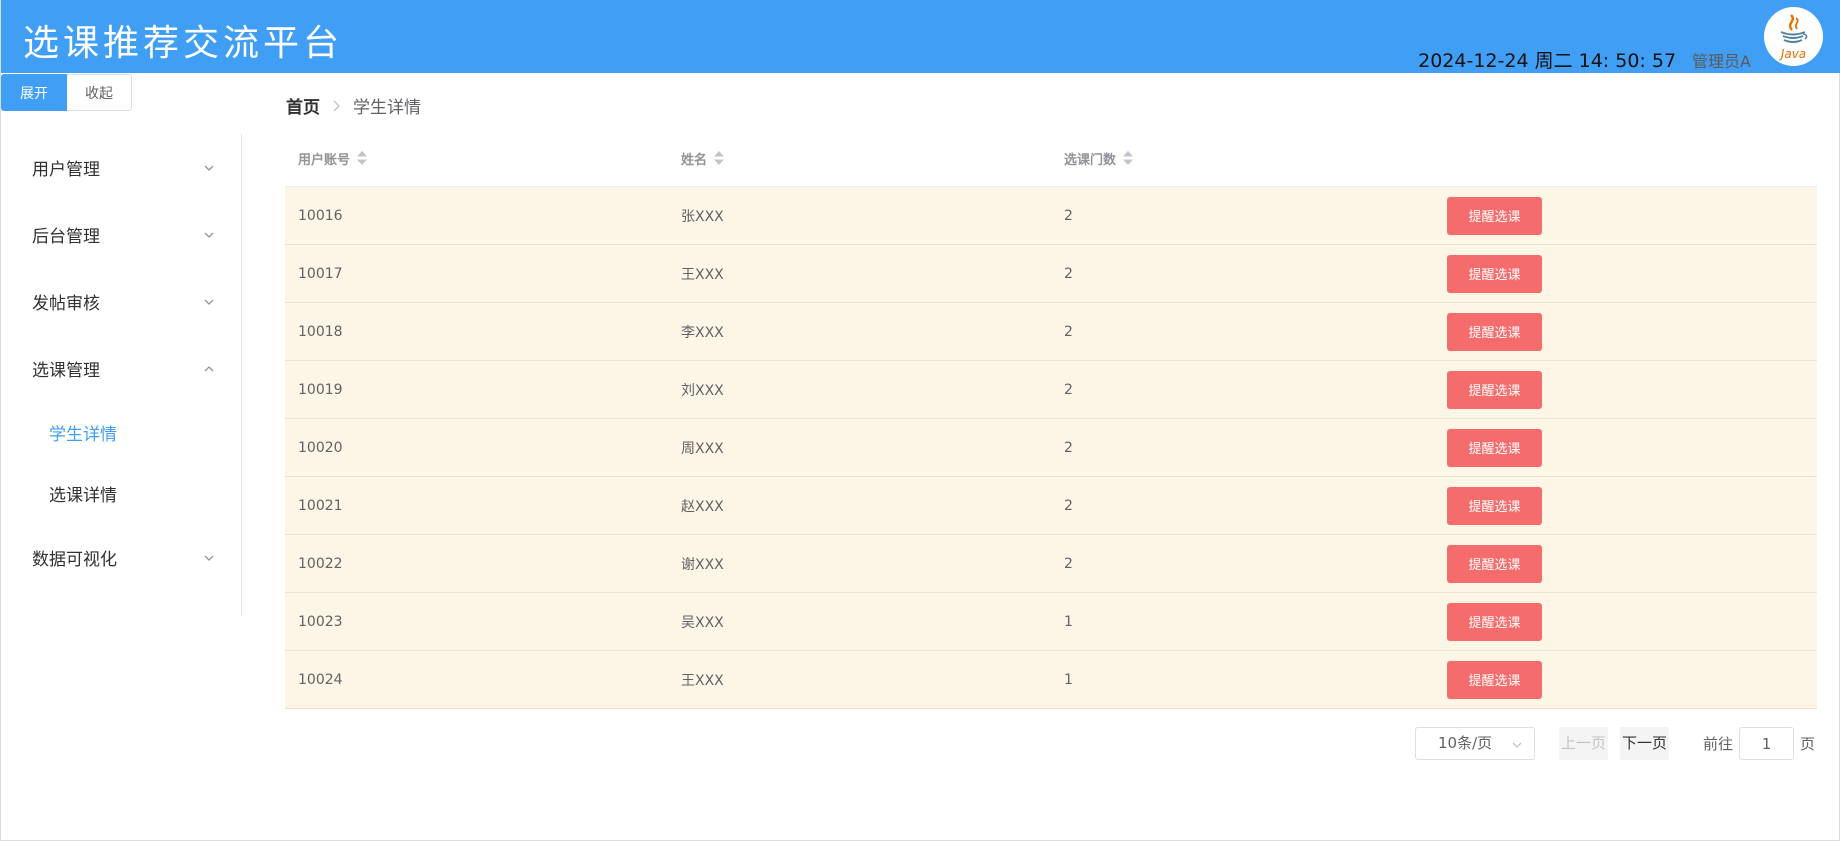  What do you see at coordinates (702, 506) in the screenshot?
I see `cell-name: 赵XXX` at bounding box center [702, 506].